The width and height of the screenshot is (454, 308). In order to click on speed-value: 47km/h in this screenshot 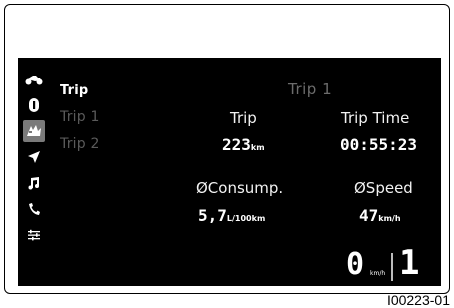, I will do `click(380, 215)`.